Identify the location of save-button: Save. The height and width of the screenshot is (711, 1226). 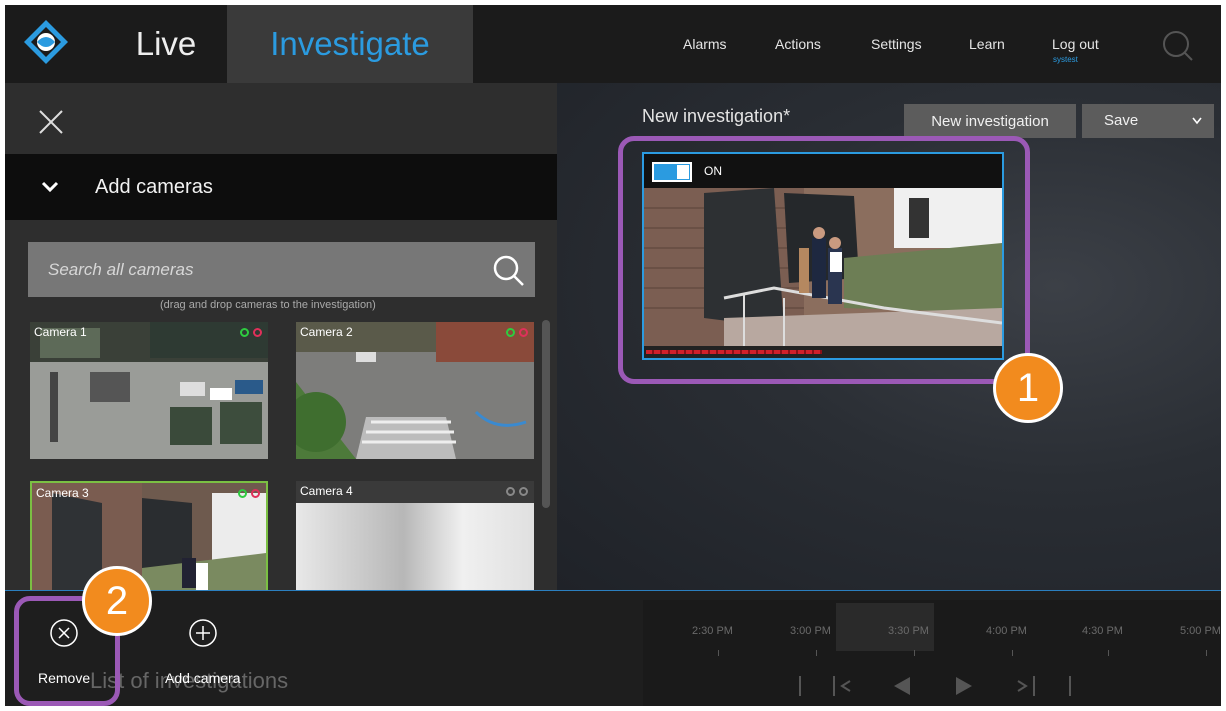
(1148, 121).